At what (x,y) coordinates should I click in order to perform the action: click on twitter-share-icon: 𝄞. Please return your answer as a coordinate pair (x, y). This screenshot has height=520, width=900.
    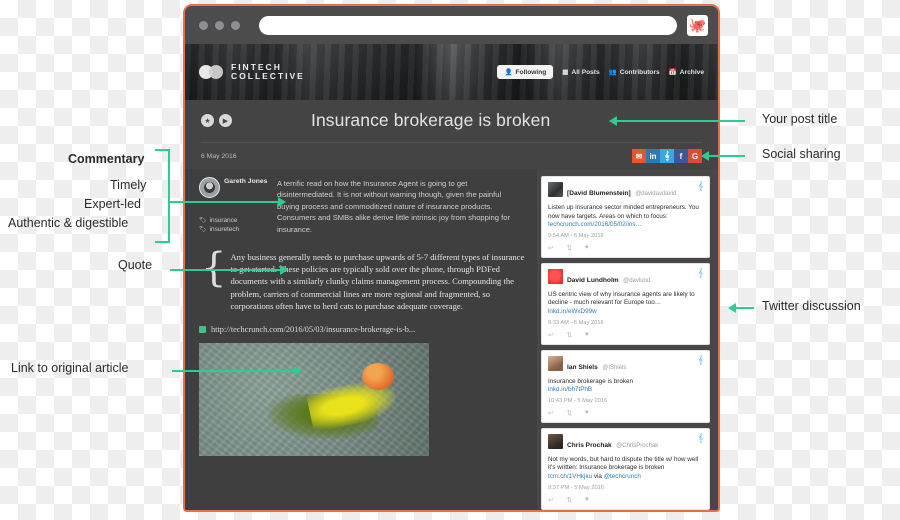
    Looking at the image, I should click on (667, 156).